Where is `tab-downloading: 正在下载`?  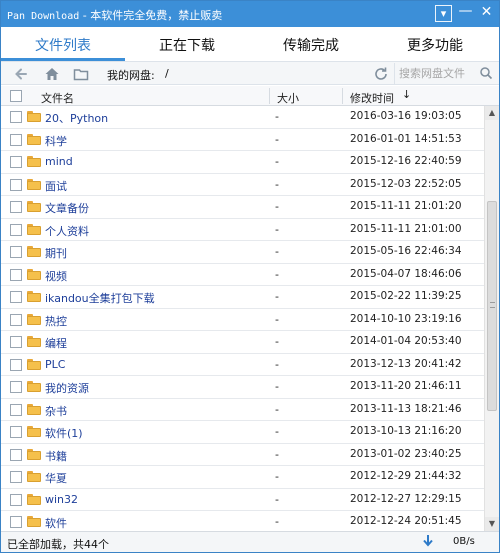
tab-downloading: 正在下载 is located at coordinates (187, 44).